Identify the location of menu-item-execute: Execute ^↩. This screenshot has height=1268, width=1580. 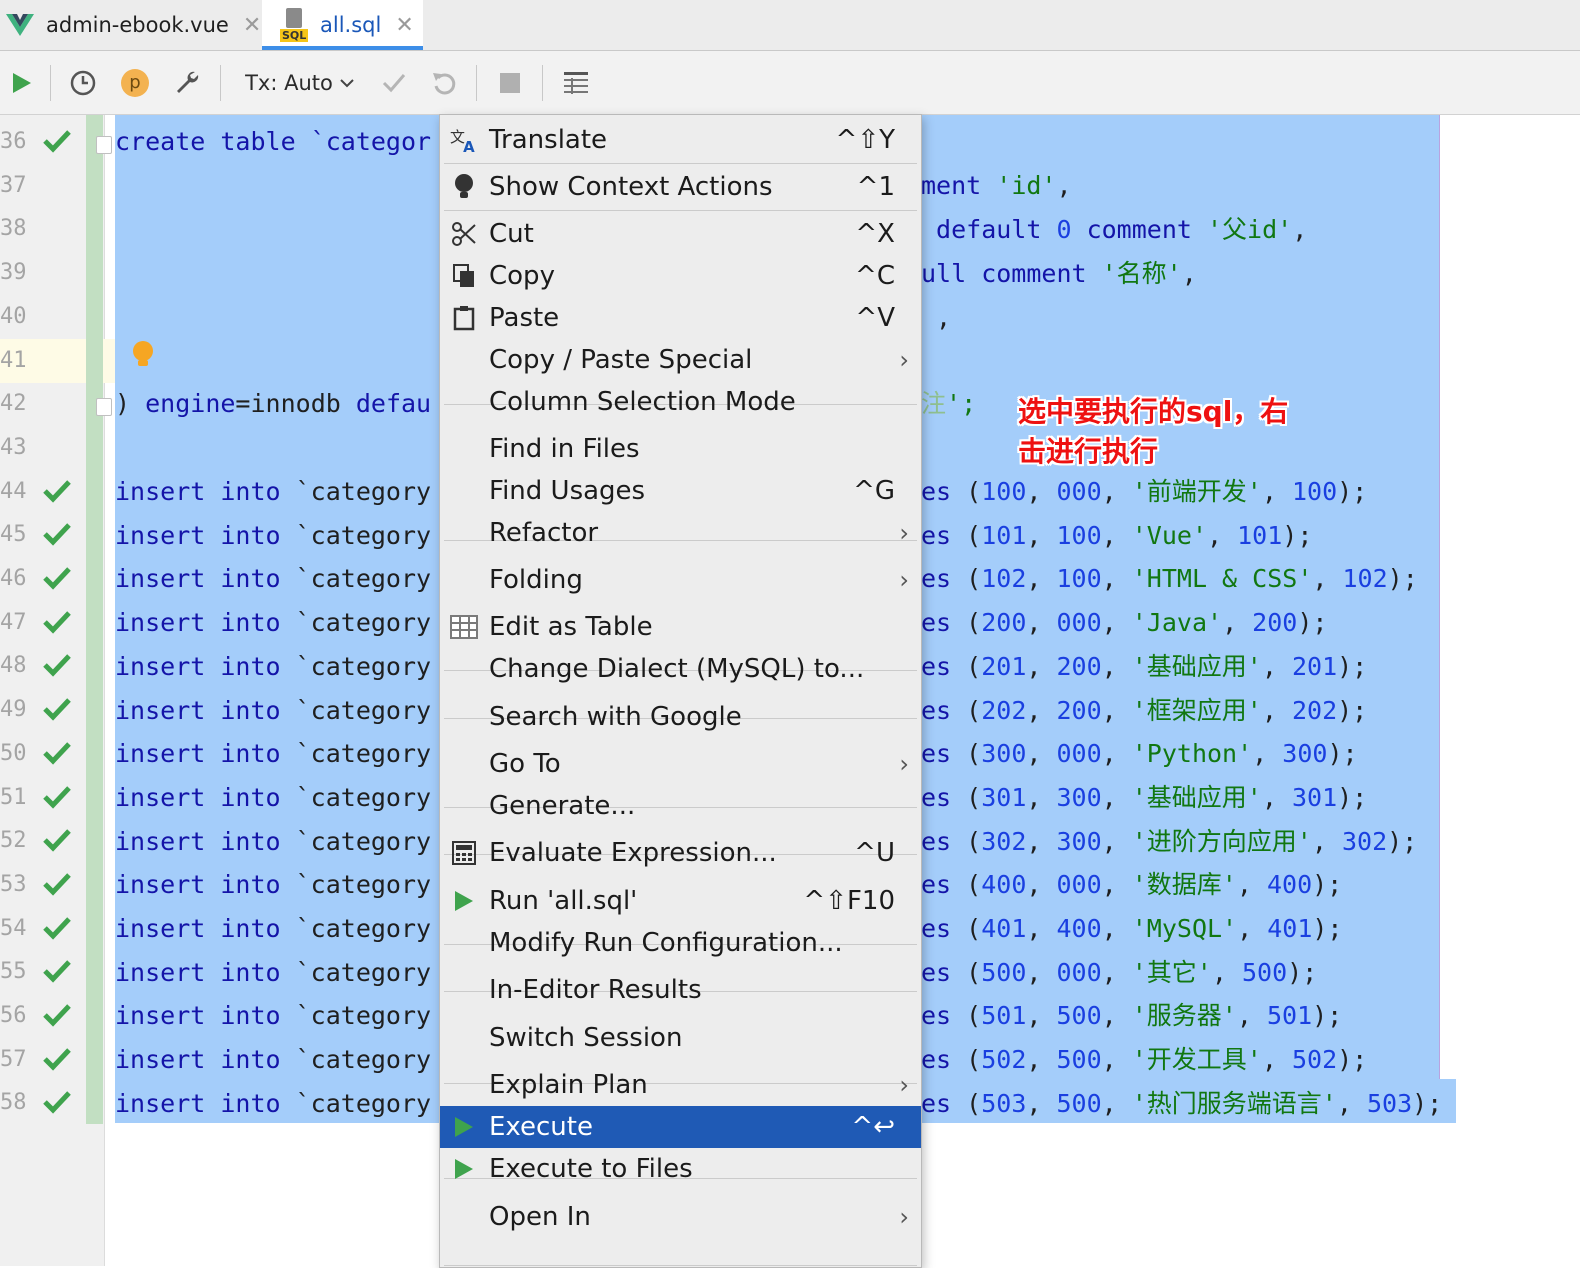
(680, 1127).